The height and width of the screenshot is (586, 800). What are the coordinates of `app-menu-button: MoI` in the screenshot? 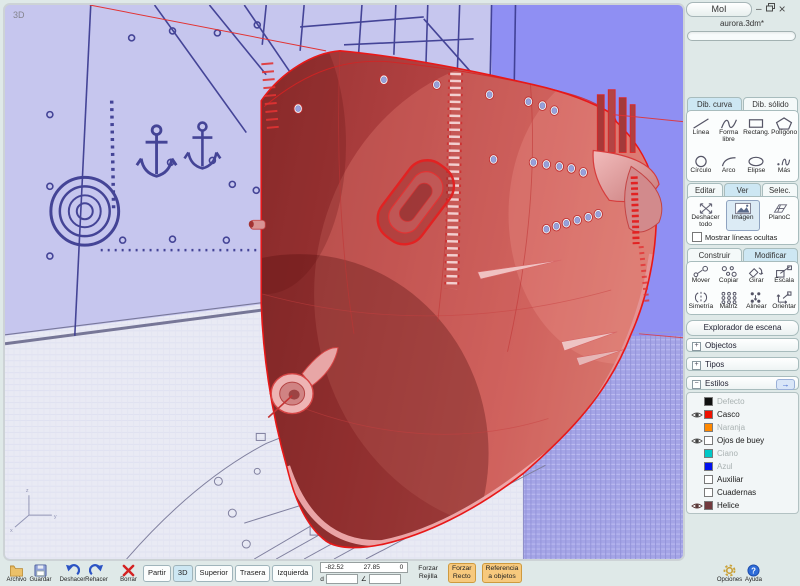 It's located at (719, 9).